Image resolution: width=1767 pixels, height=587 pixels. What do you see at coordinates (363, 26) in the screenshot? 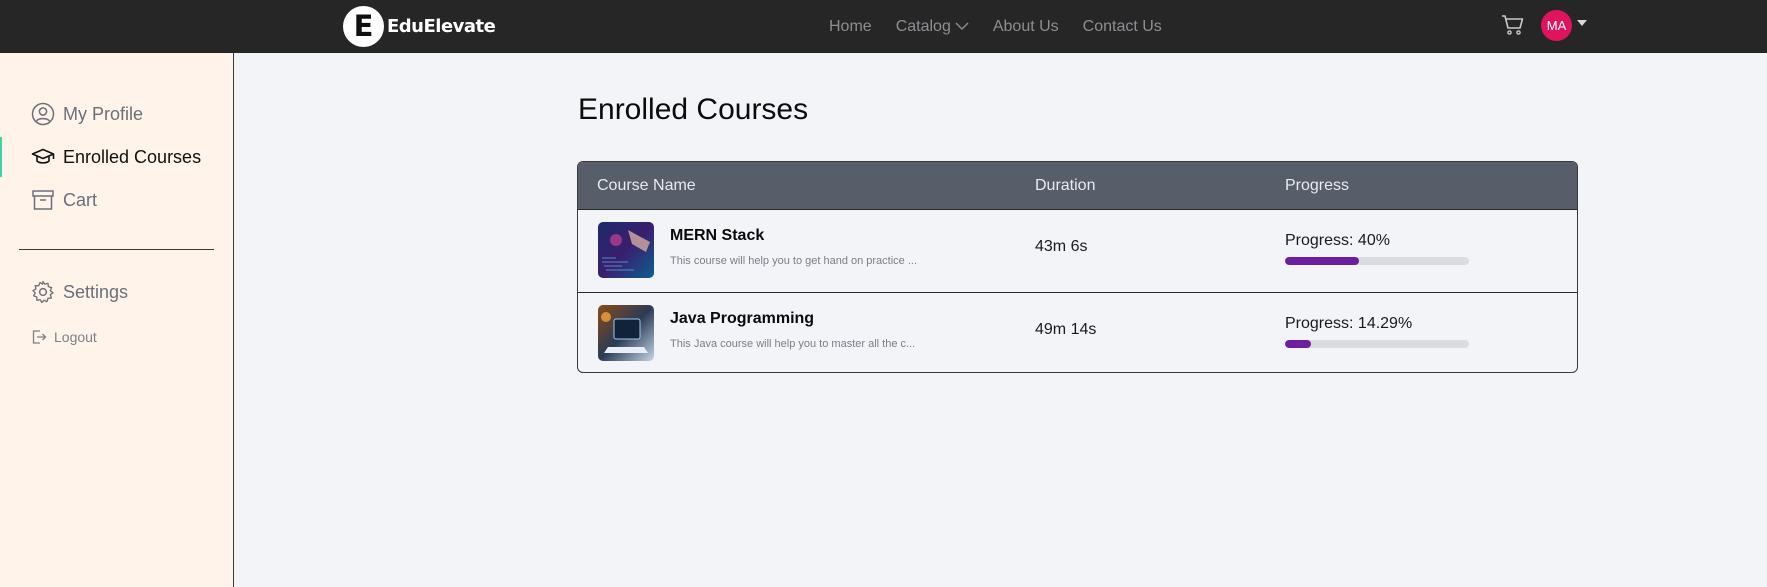
I see `logo-mark: E` at bounding box center [363, 26].